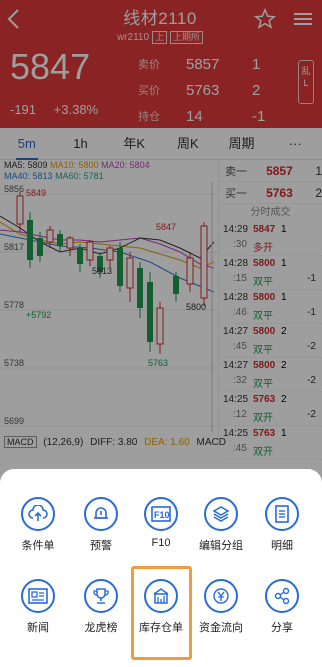 This screenshot has height=667, width=322. What do you see at coordinates (101, 628) in the screenshot?
I see `action-label: 龙虎榜` at bounding box center [101, 628].